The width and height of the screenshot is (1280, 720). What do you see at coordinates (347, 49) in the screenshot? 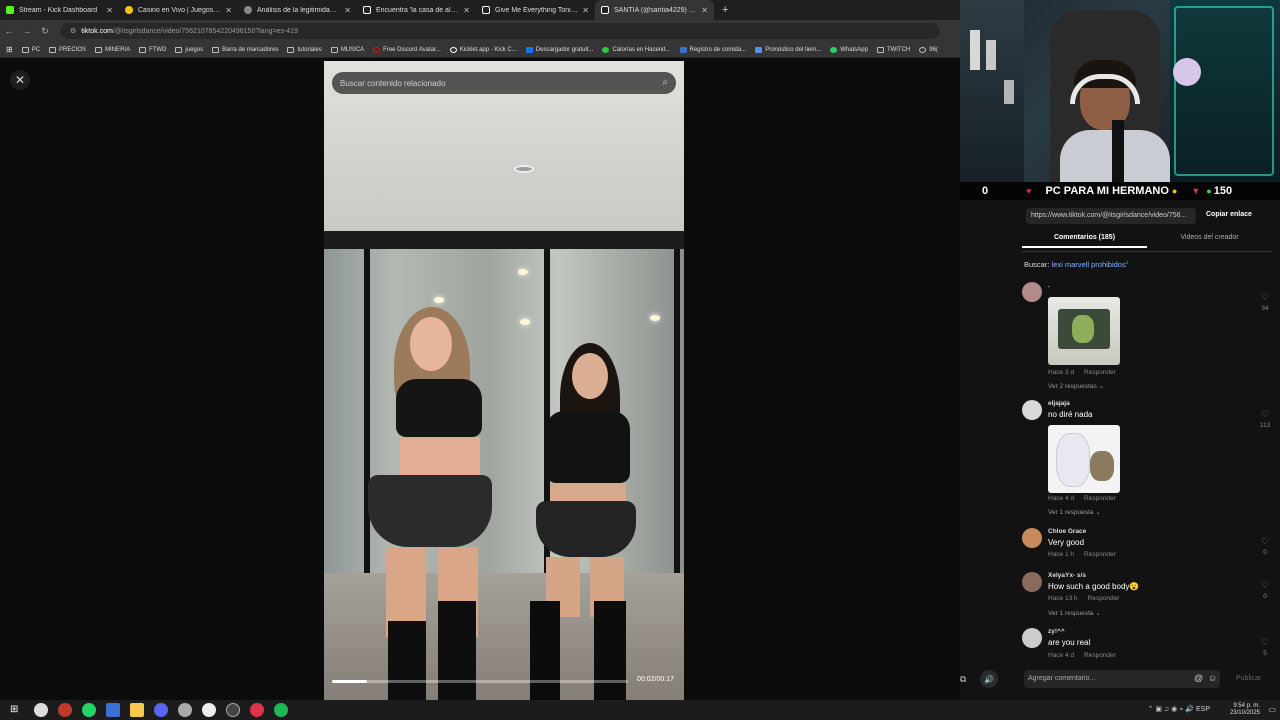
I see `bookmark-item: MUSICA` at bounding box center [347, 49].